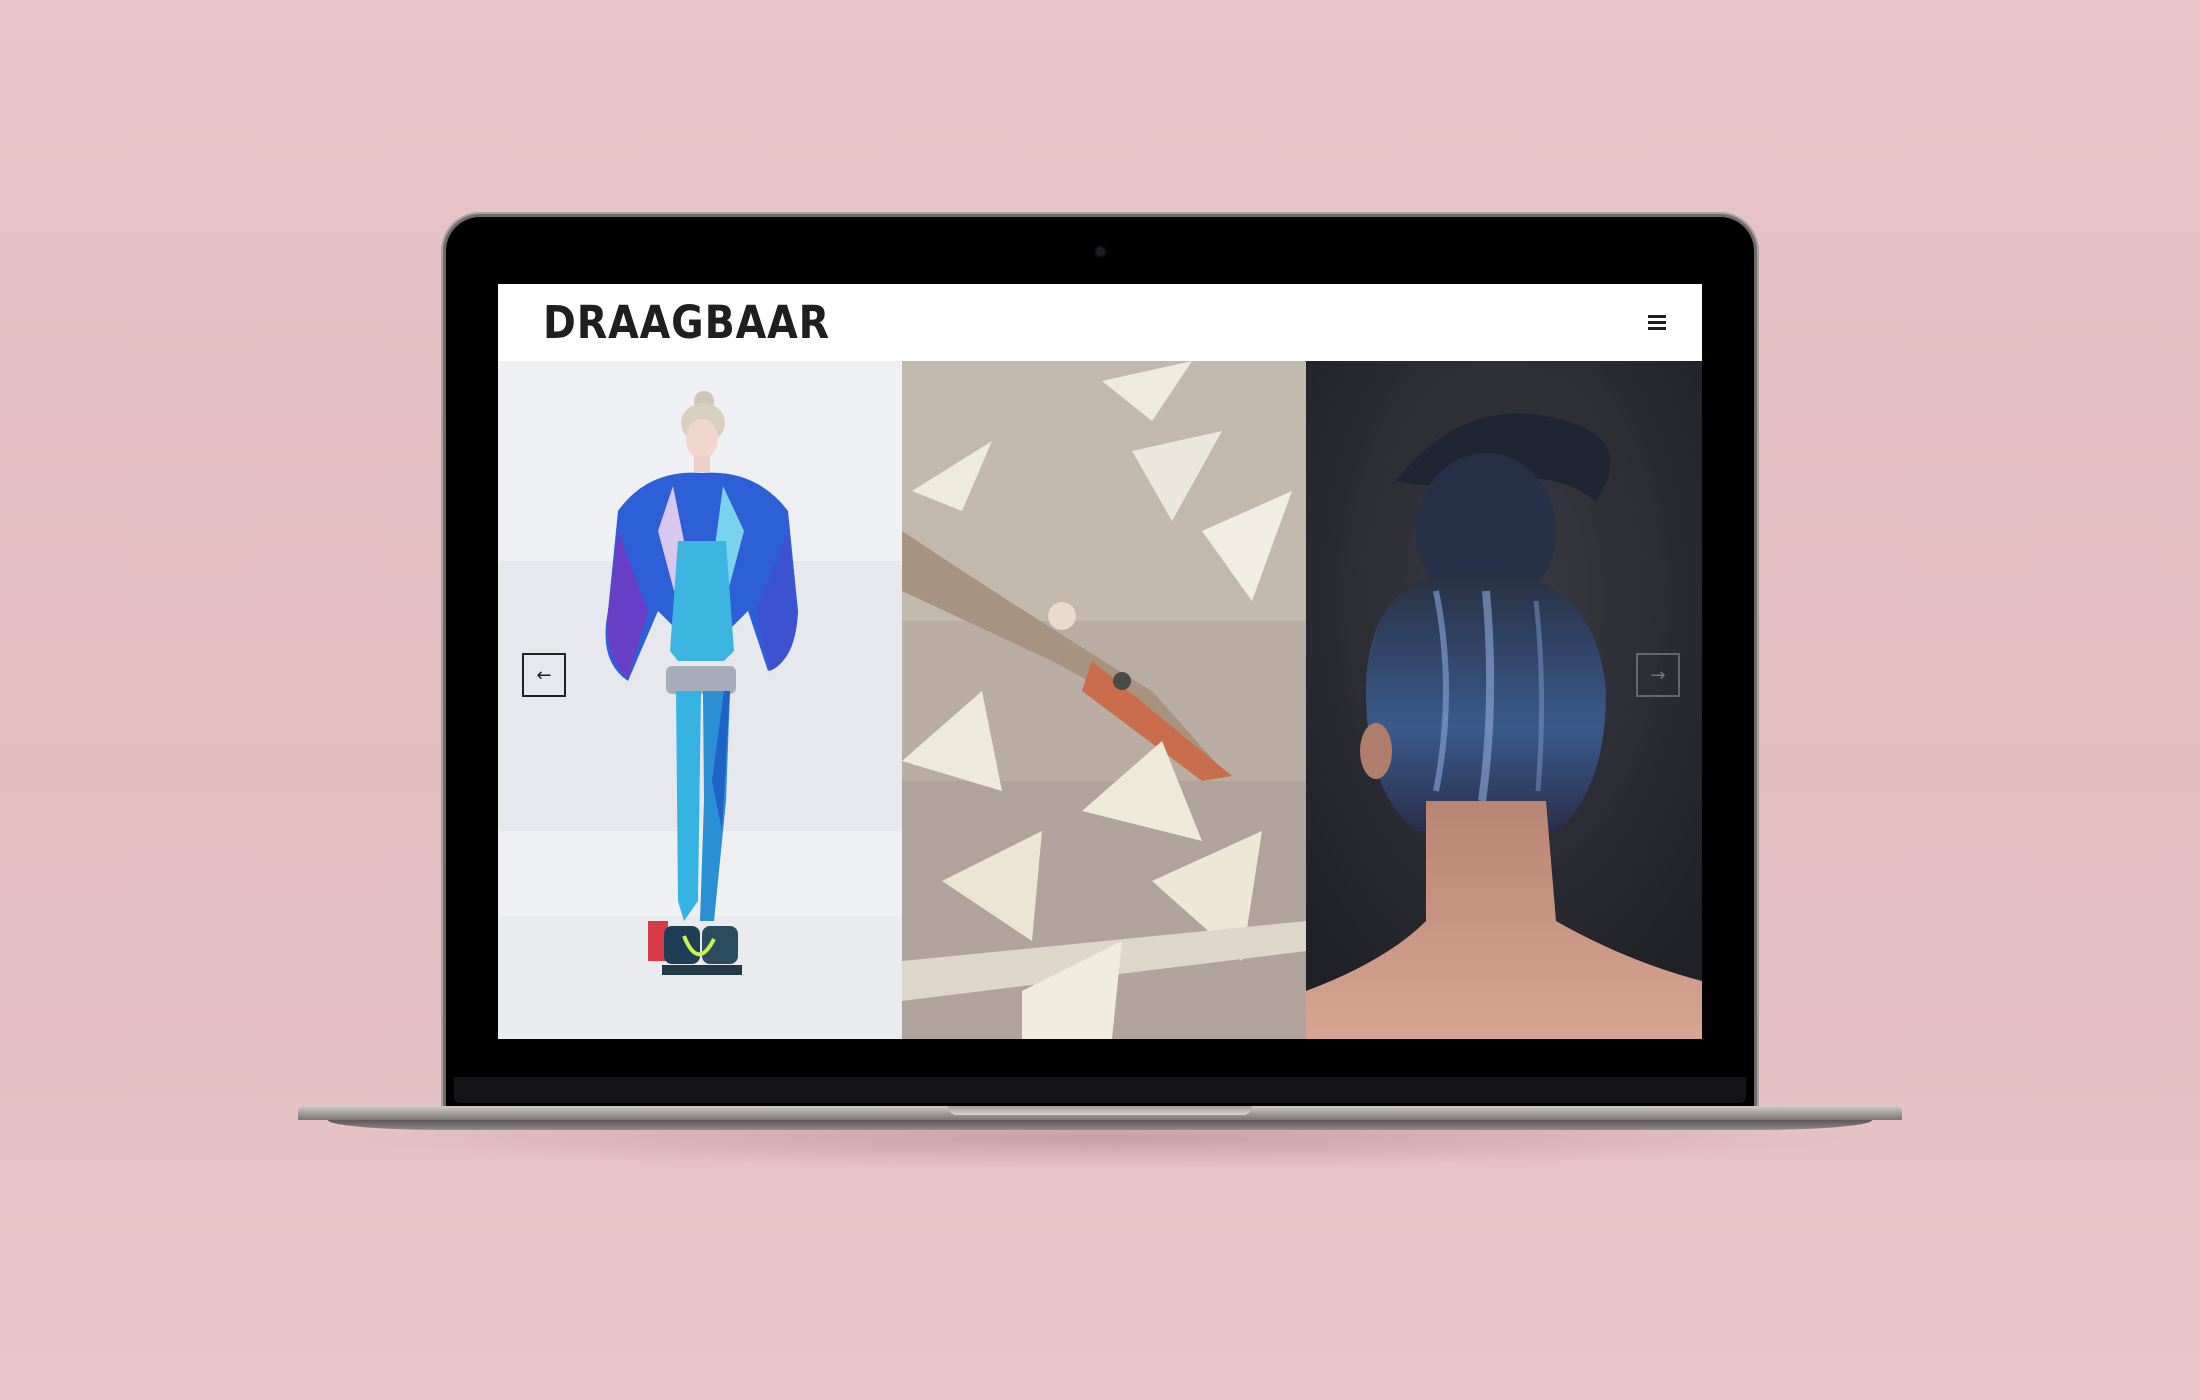  Describe the element at coordinates (1100, 1110) in the screenshot. I see `laptop-opening-notch` at that location.